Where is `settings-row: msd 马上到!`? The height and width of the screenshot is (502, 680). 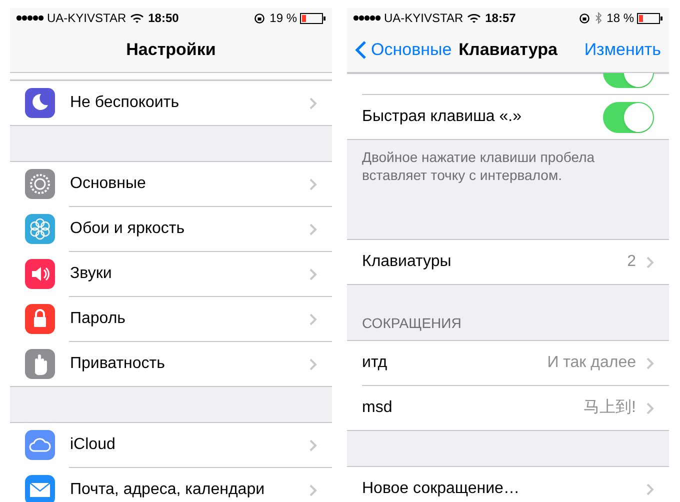 settings-row: msd 马上到! is located at coordinates (508, 408).